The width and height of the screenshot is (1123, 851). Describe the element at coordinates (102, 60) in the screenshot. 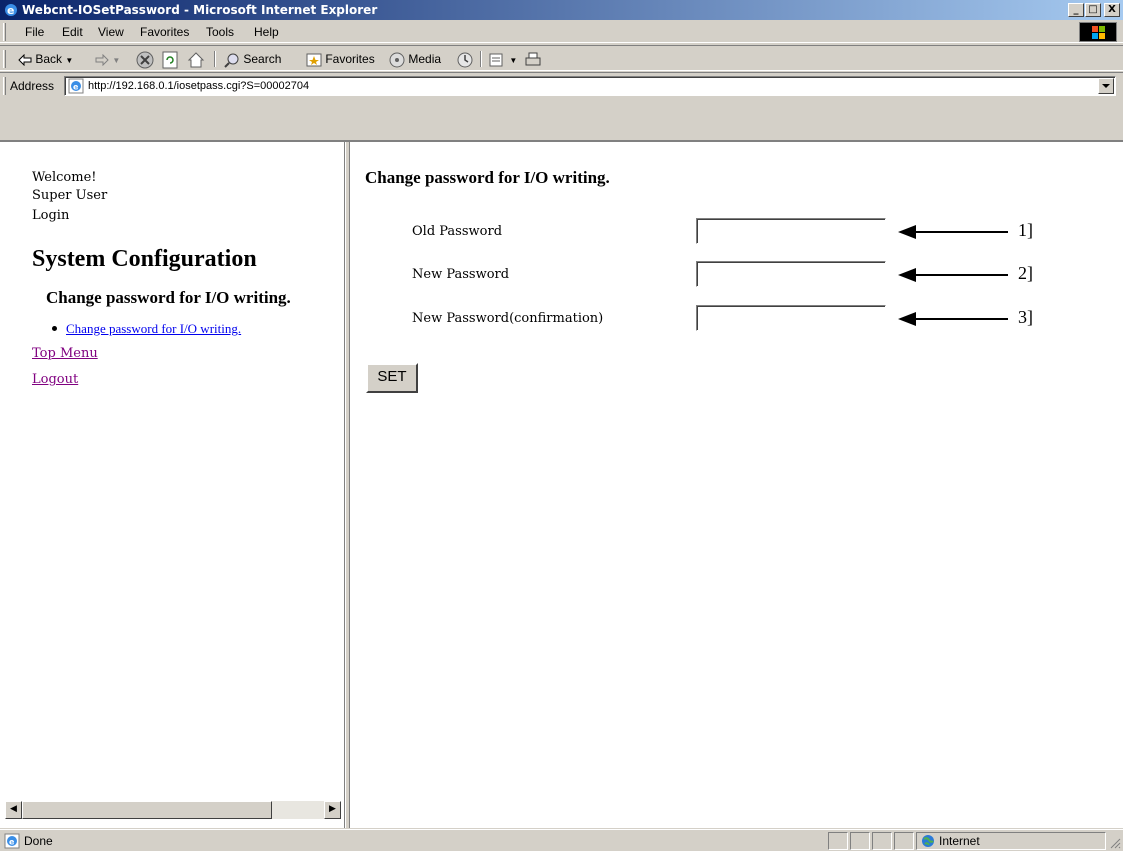

I see `forward-arrow-icon` at that location.